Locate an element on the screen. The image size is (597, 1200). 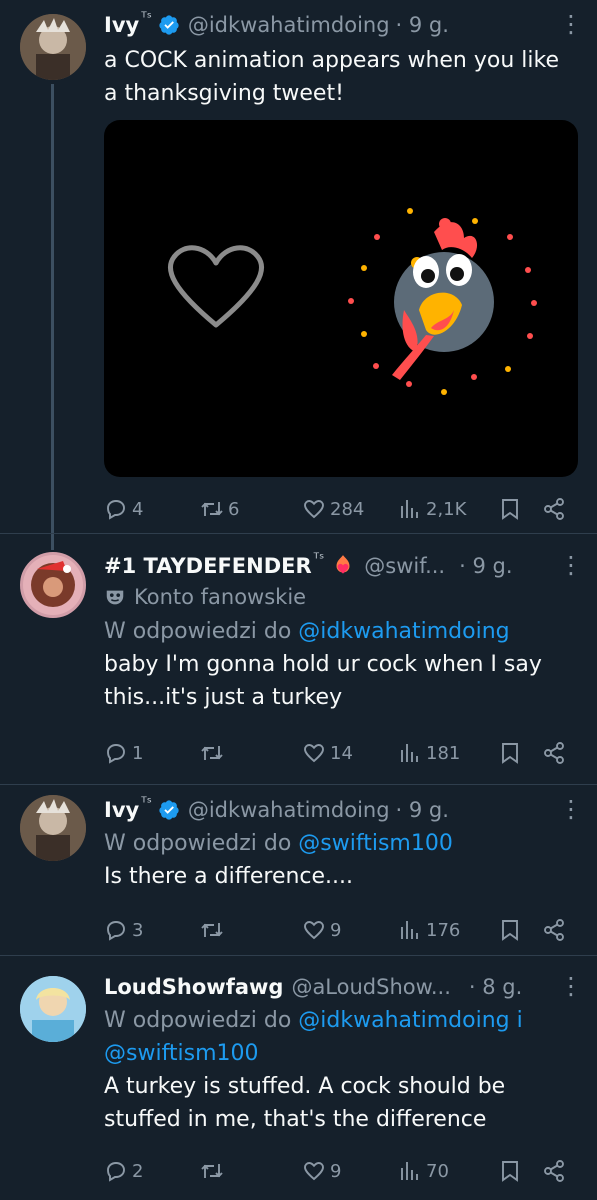
reply-context: W odpowiedzi do @swiftism100 is located at coordinates (342, 843).